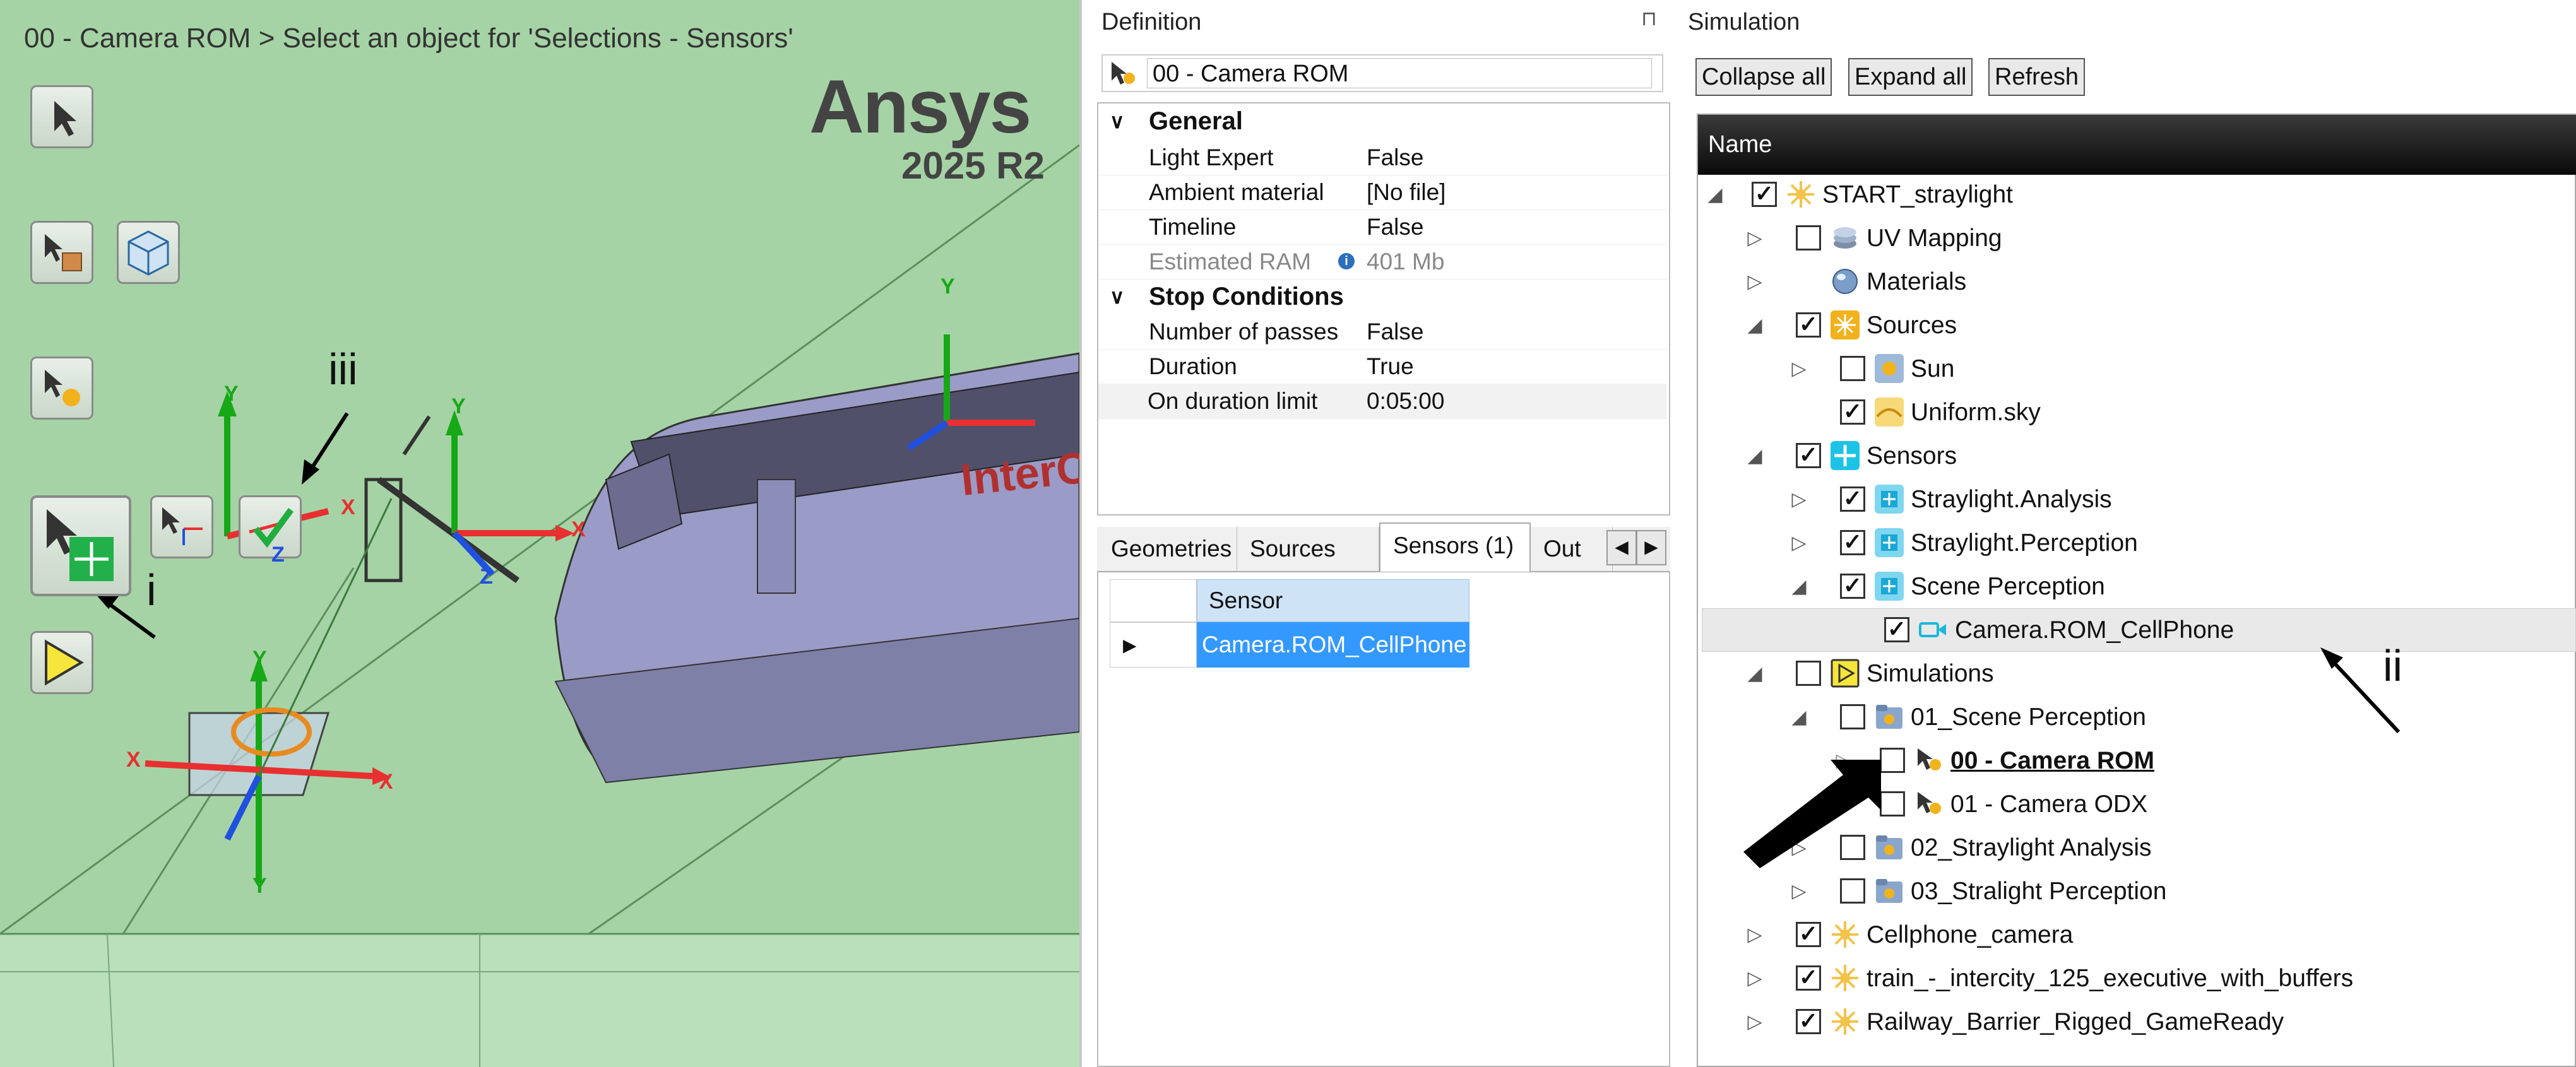 The width and height of the screenshot is (2576, 1067). I want to click on gizmo-z-label: Z, so click(486, 577).